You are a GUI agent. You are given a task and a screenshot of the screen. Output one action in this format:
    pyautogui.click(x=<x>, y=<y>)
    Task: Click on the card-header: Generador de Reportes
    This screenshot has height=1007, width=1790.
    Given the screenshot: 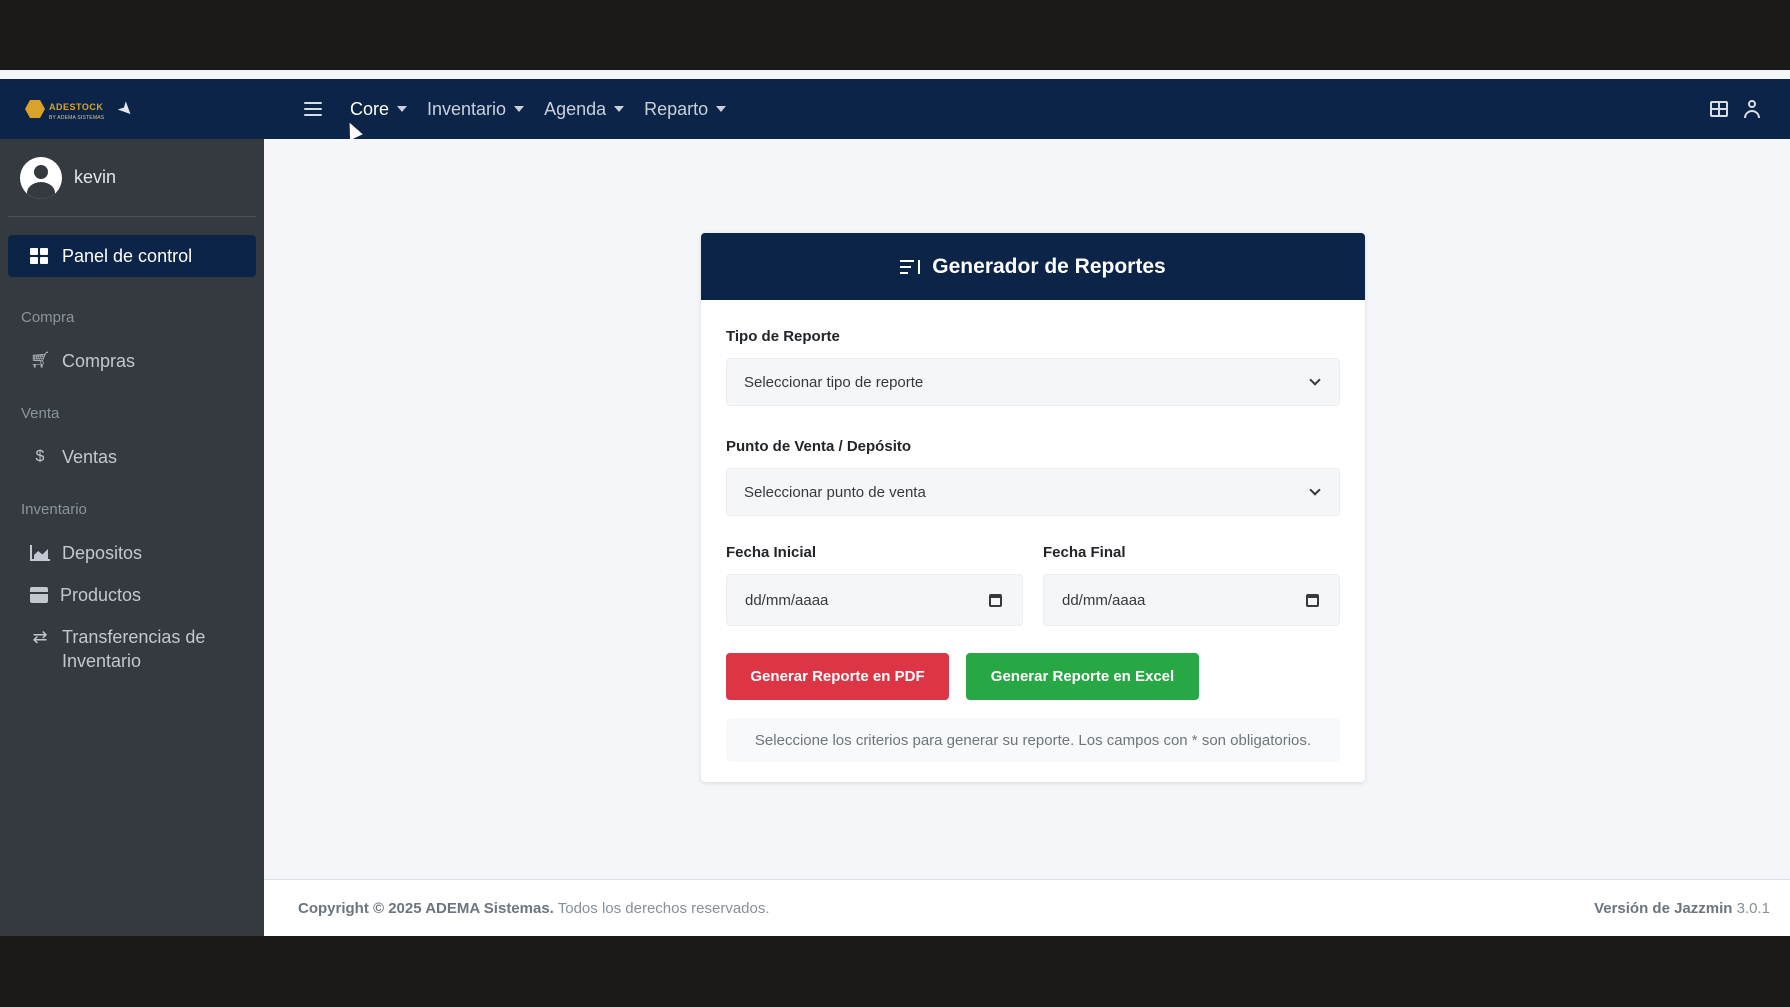 What is the action you would take?
    pyautogui.click(x=1033, y=266)
    